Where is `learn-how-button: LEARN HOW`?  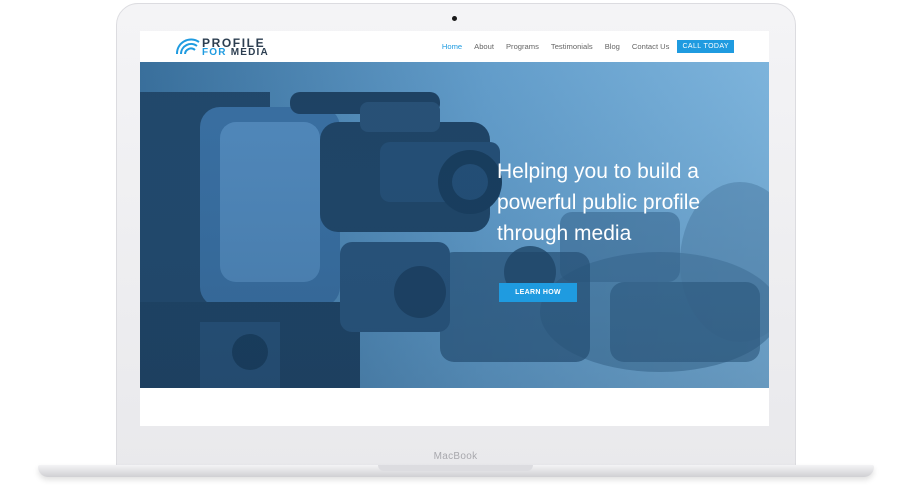 learn-how-button: LEARN HOW is located at coordinates (538, 292).